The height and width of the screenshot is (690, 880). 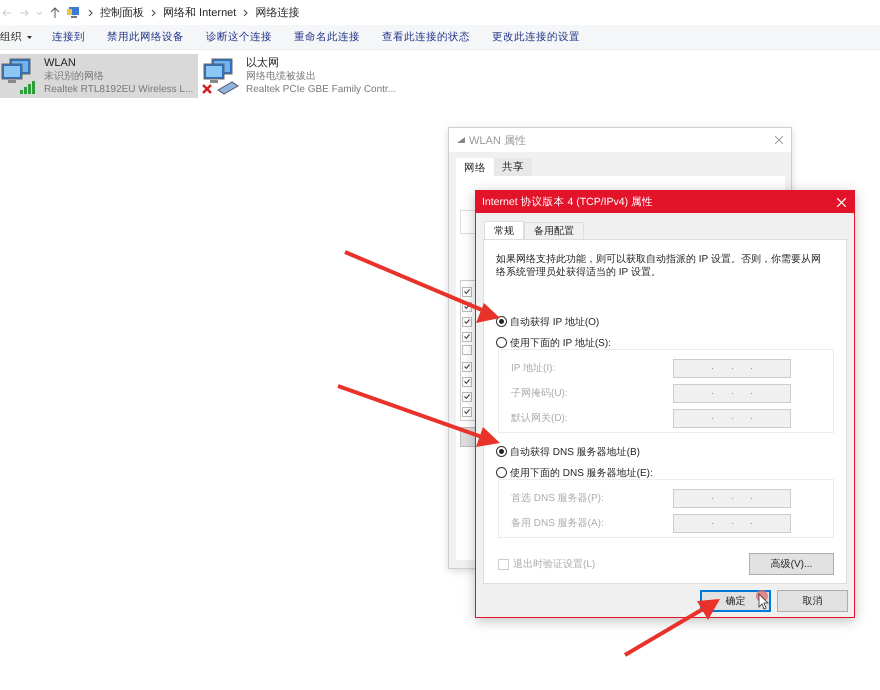 I want to click on toolbar-button: 诊断这个连接, so click(x=239, y=37).